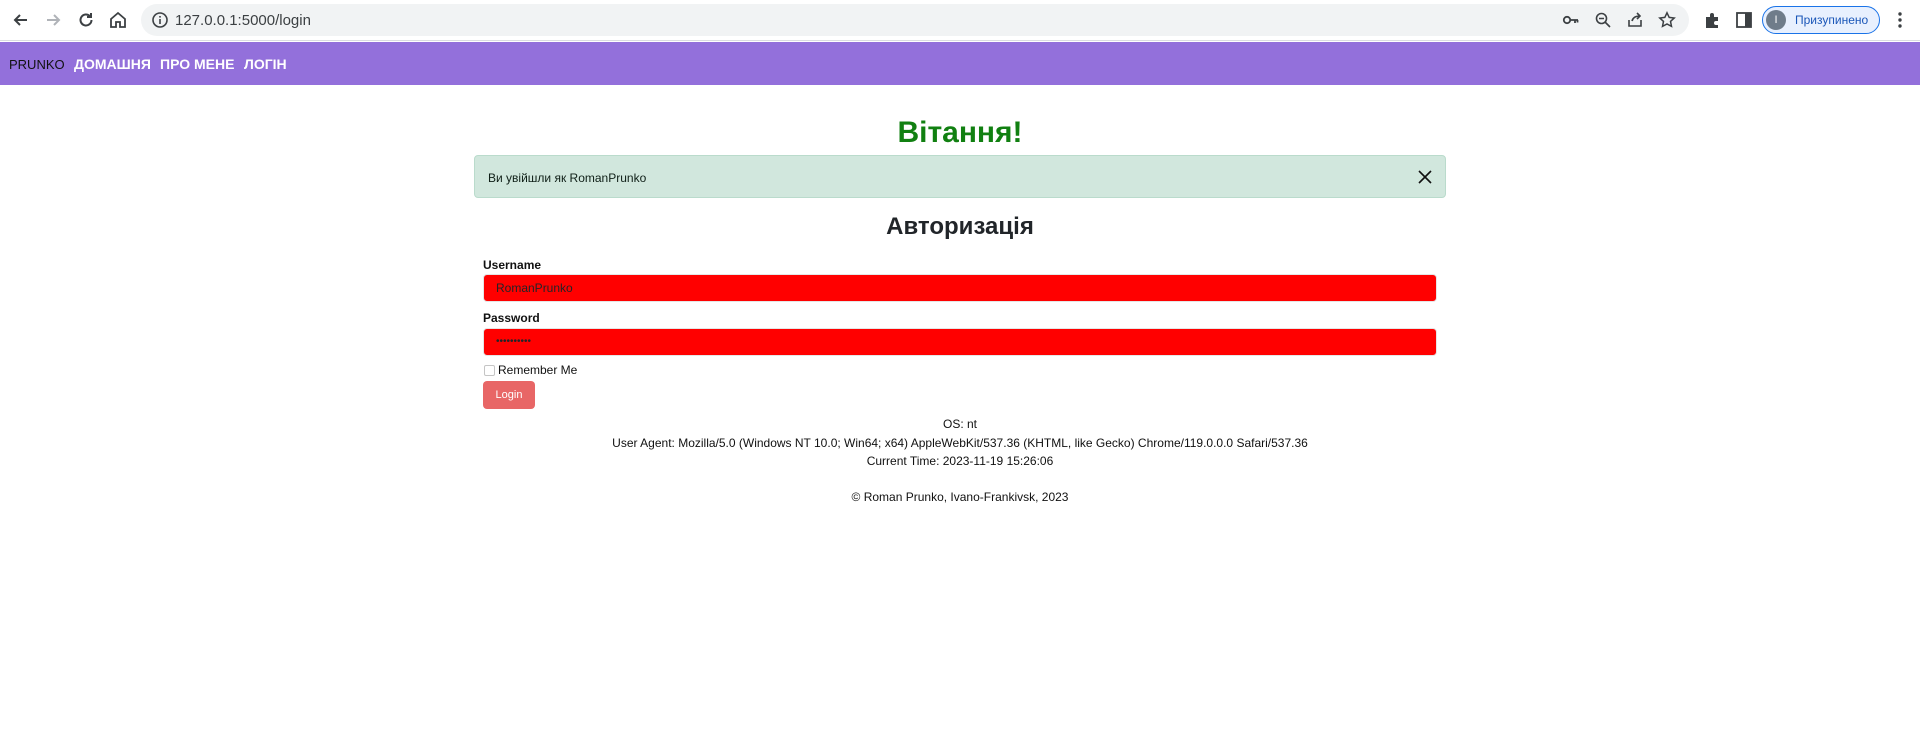  What do you see at coordinates (1571, 20) in the screenshot?
I see `key-icon` at bounding box center [1571, 20].